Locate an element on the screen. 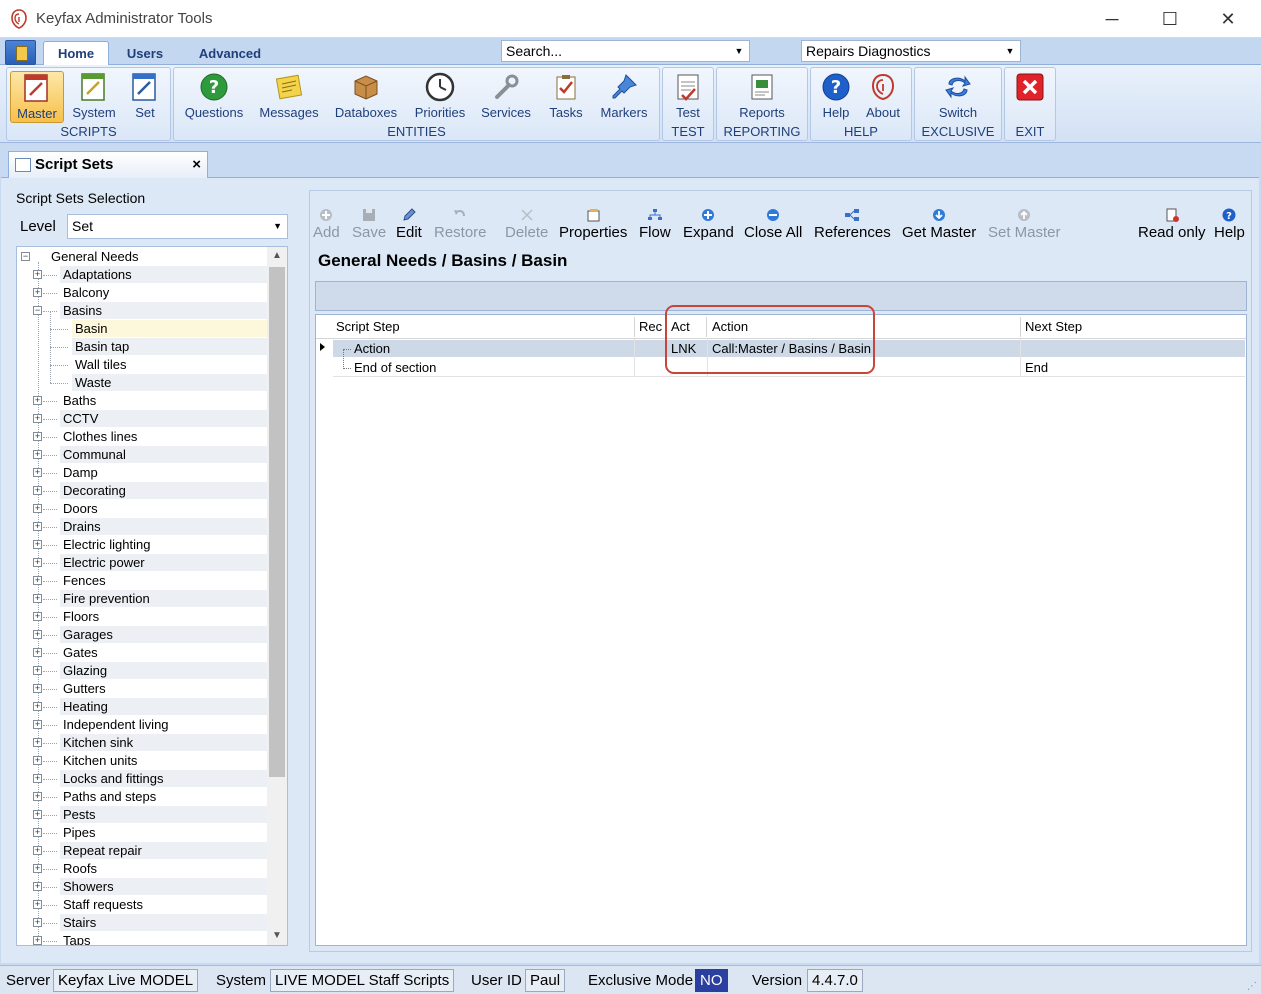 Image resolution: width=1261 pixels, height=994 pixels. column-header-rec: Rec is located at coordinates (650, 327).